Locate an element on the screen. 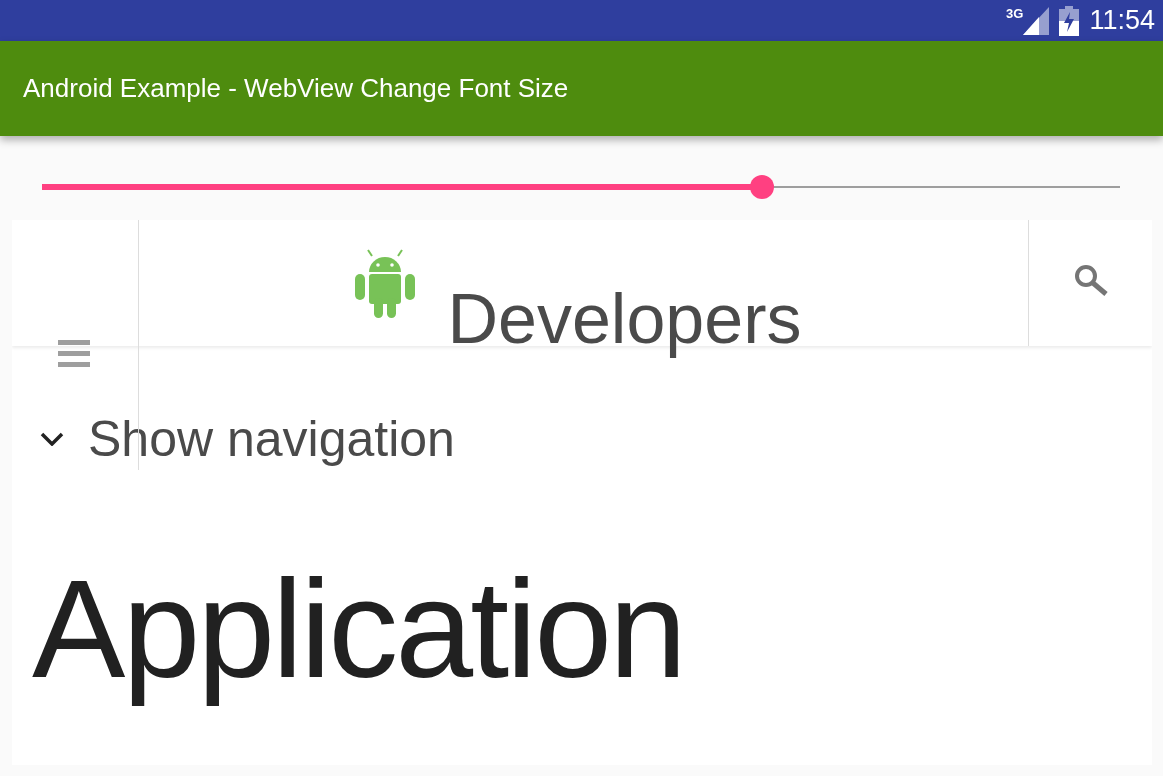  menu-icon is located at coordinates (74, 354).